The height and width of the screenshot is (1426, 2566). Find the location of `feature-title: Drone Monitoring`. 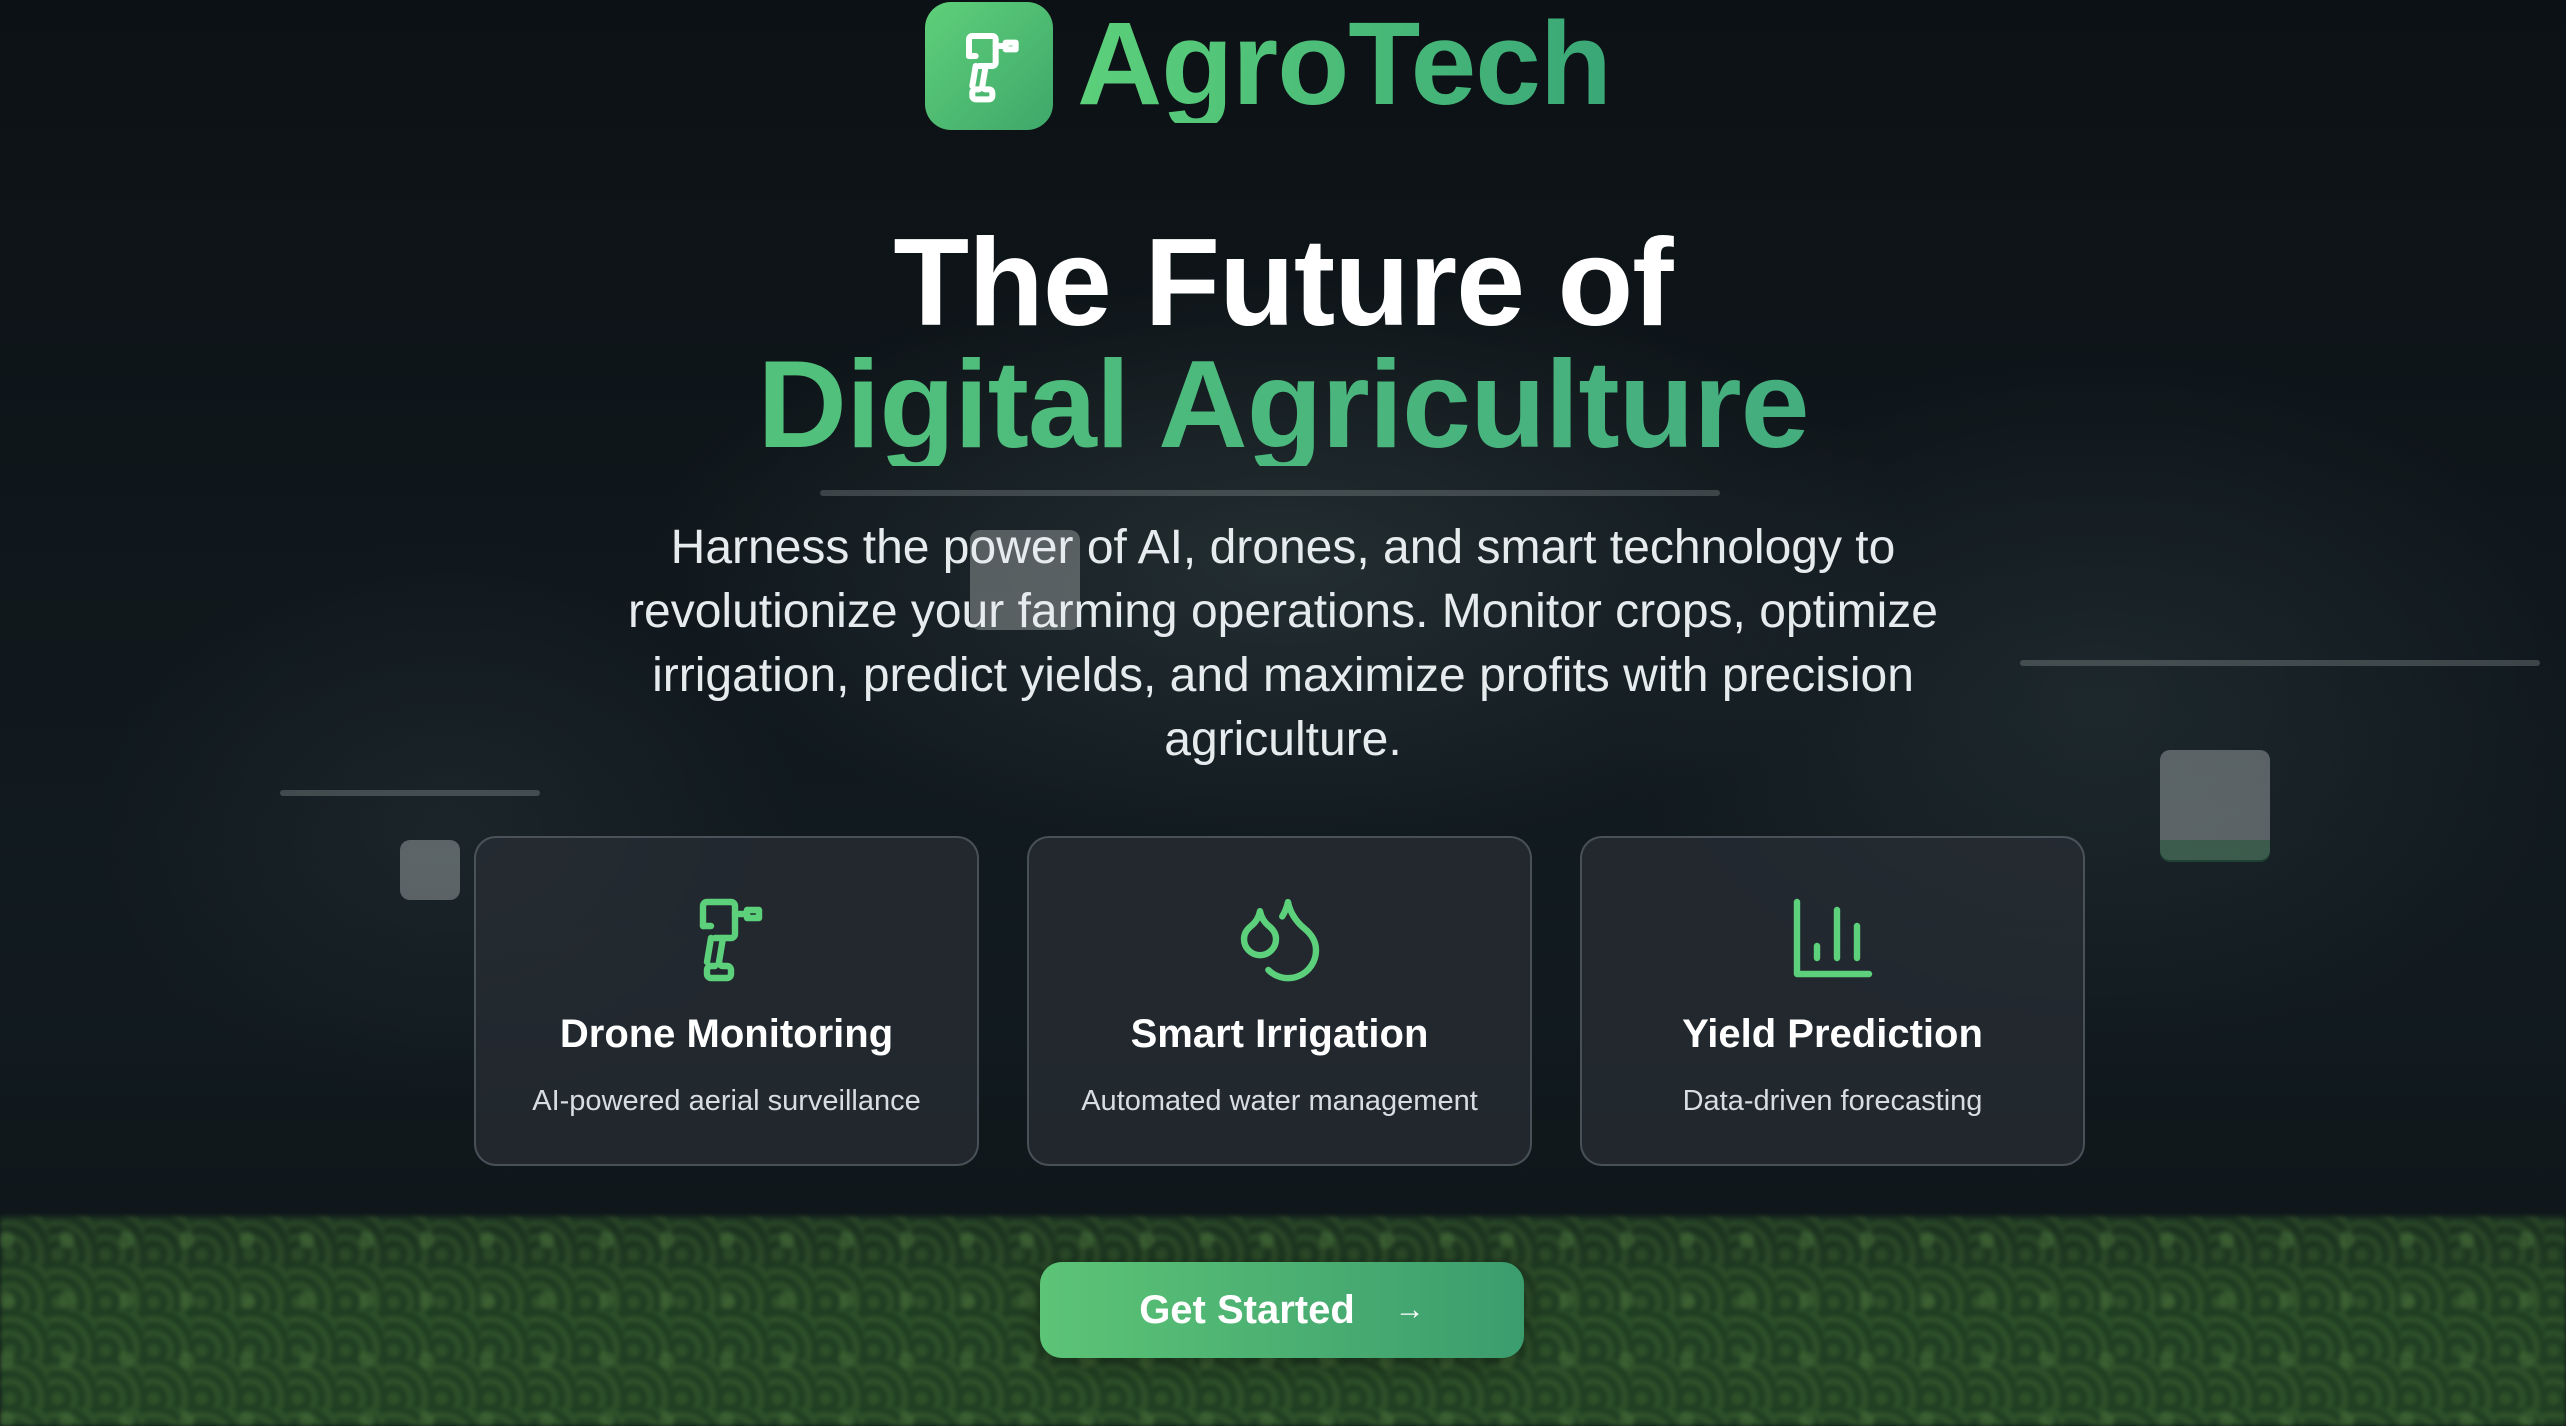

feature-title: Drone Monitoring is located at coordinates (726, 1034).